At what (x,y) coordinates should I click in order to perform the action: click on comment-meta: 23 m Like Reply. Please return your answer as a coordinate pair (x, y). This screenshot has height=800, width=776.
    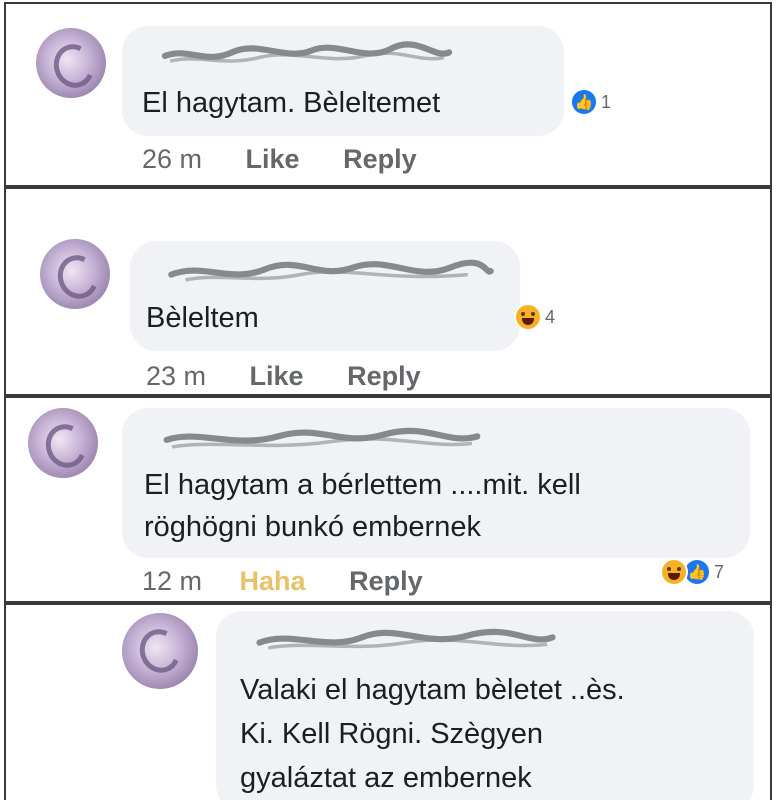
    Looking at the image, I should click on (283, 376).